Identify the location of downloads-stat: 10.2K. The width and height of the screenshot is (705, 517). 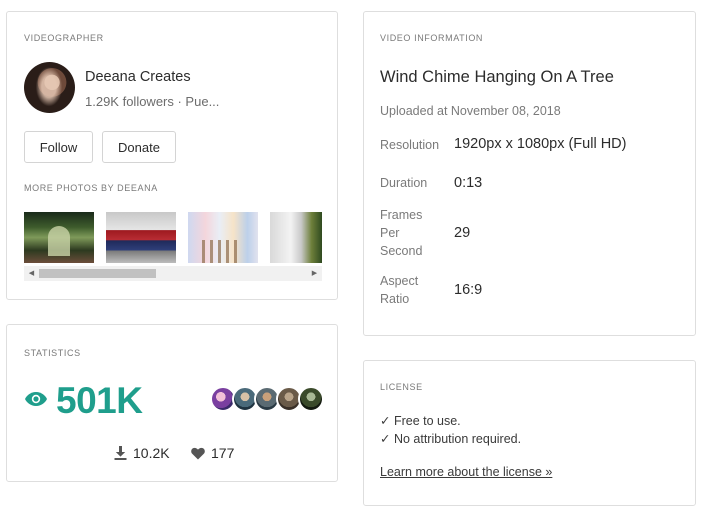
(142, 453).